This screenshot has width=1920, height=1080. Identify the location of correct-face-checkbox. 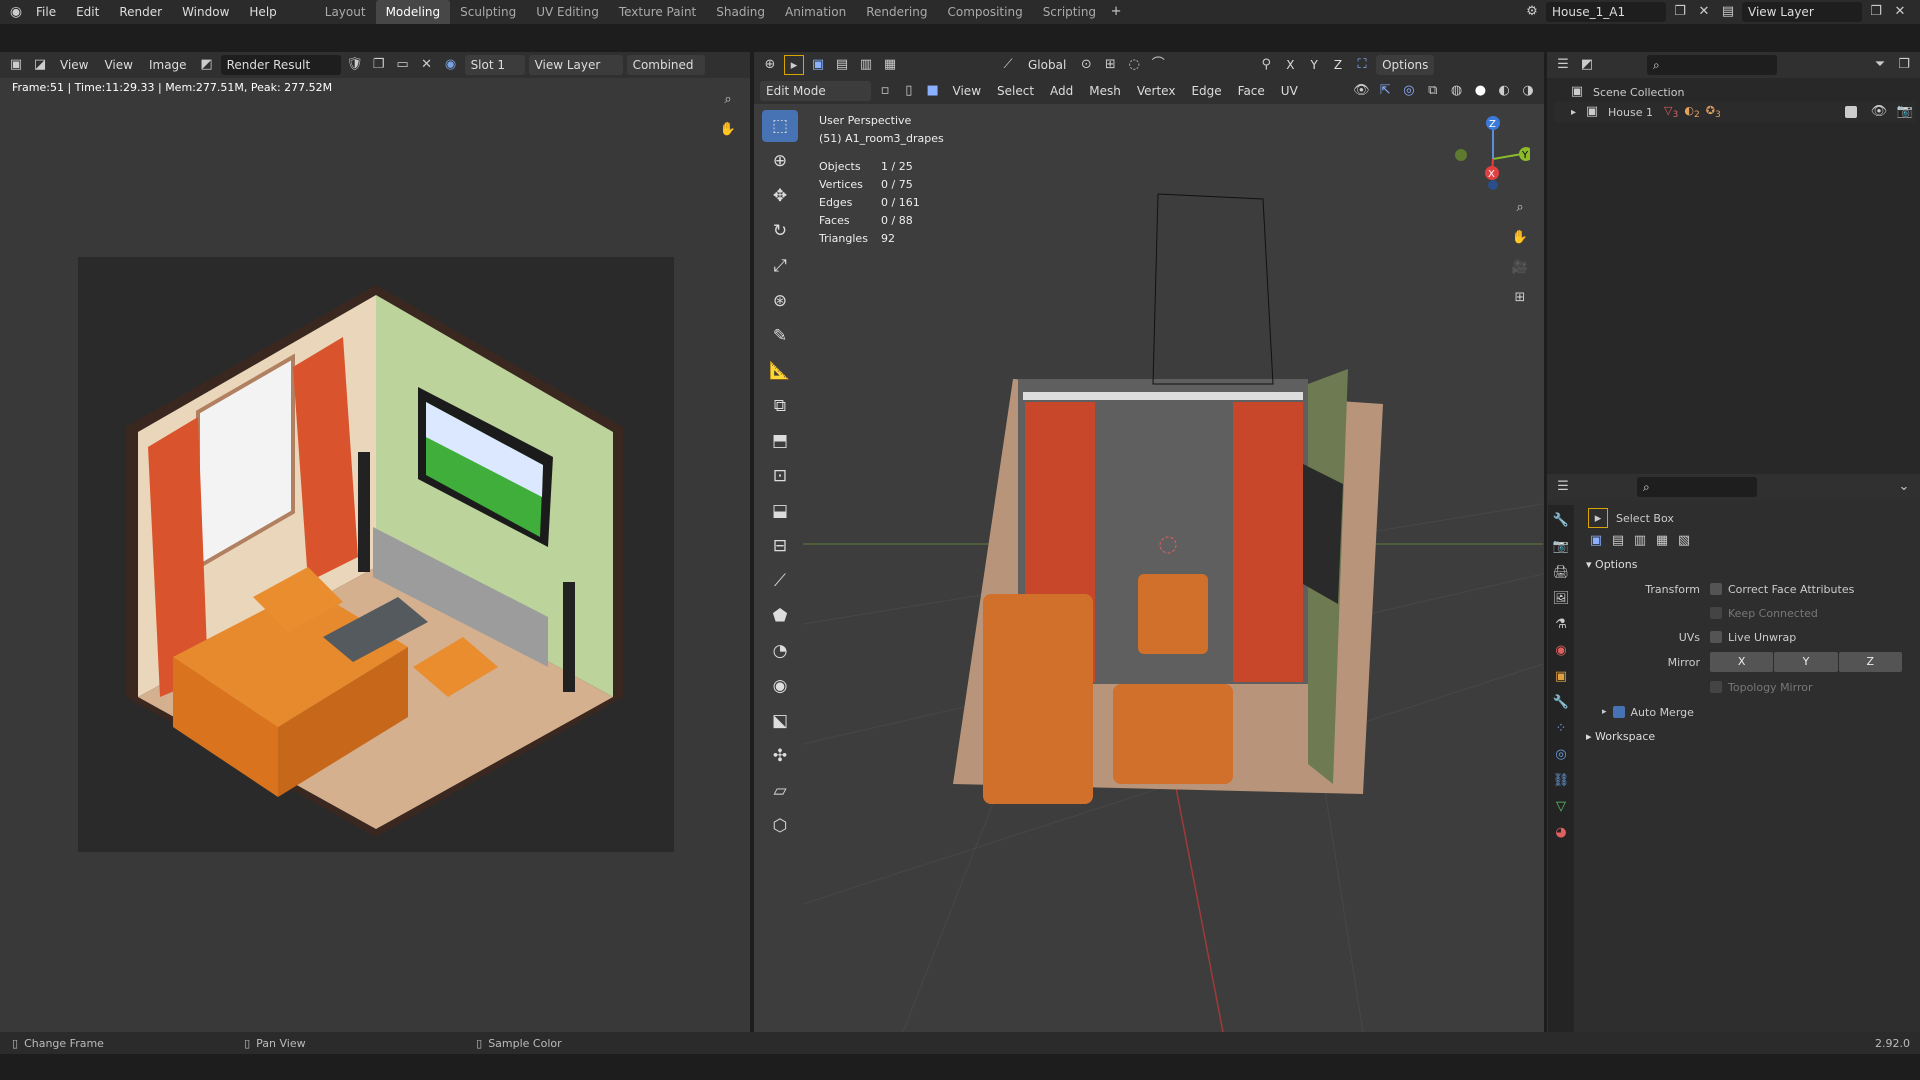
(1716, 589).